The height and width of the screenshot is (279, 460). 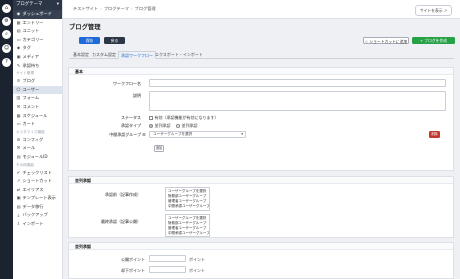 I want to click on status-checkbox, so click(x=151, y=118).